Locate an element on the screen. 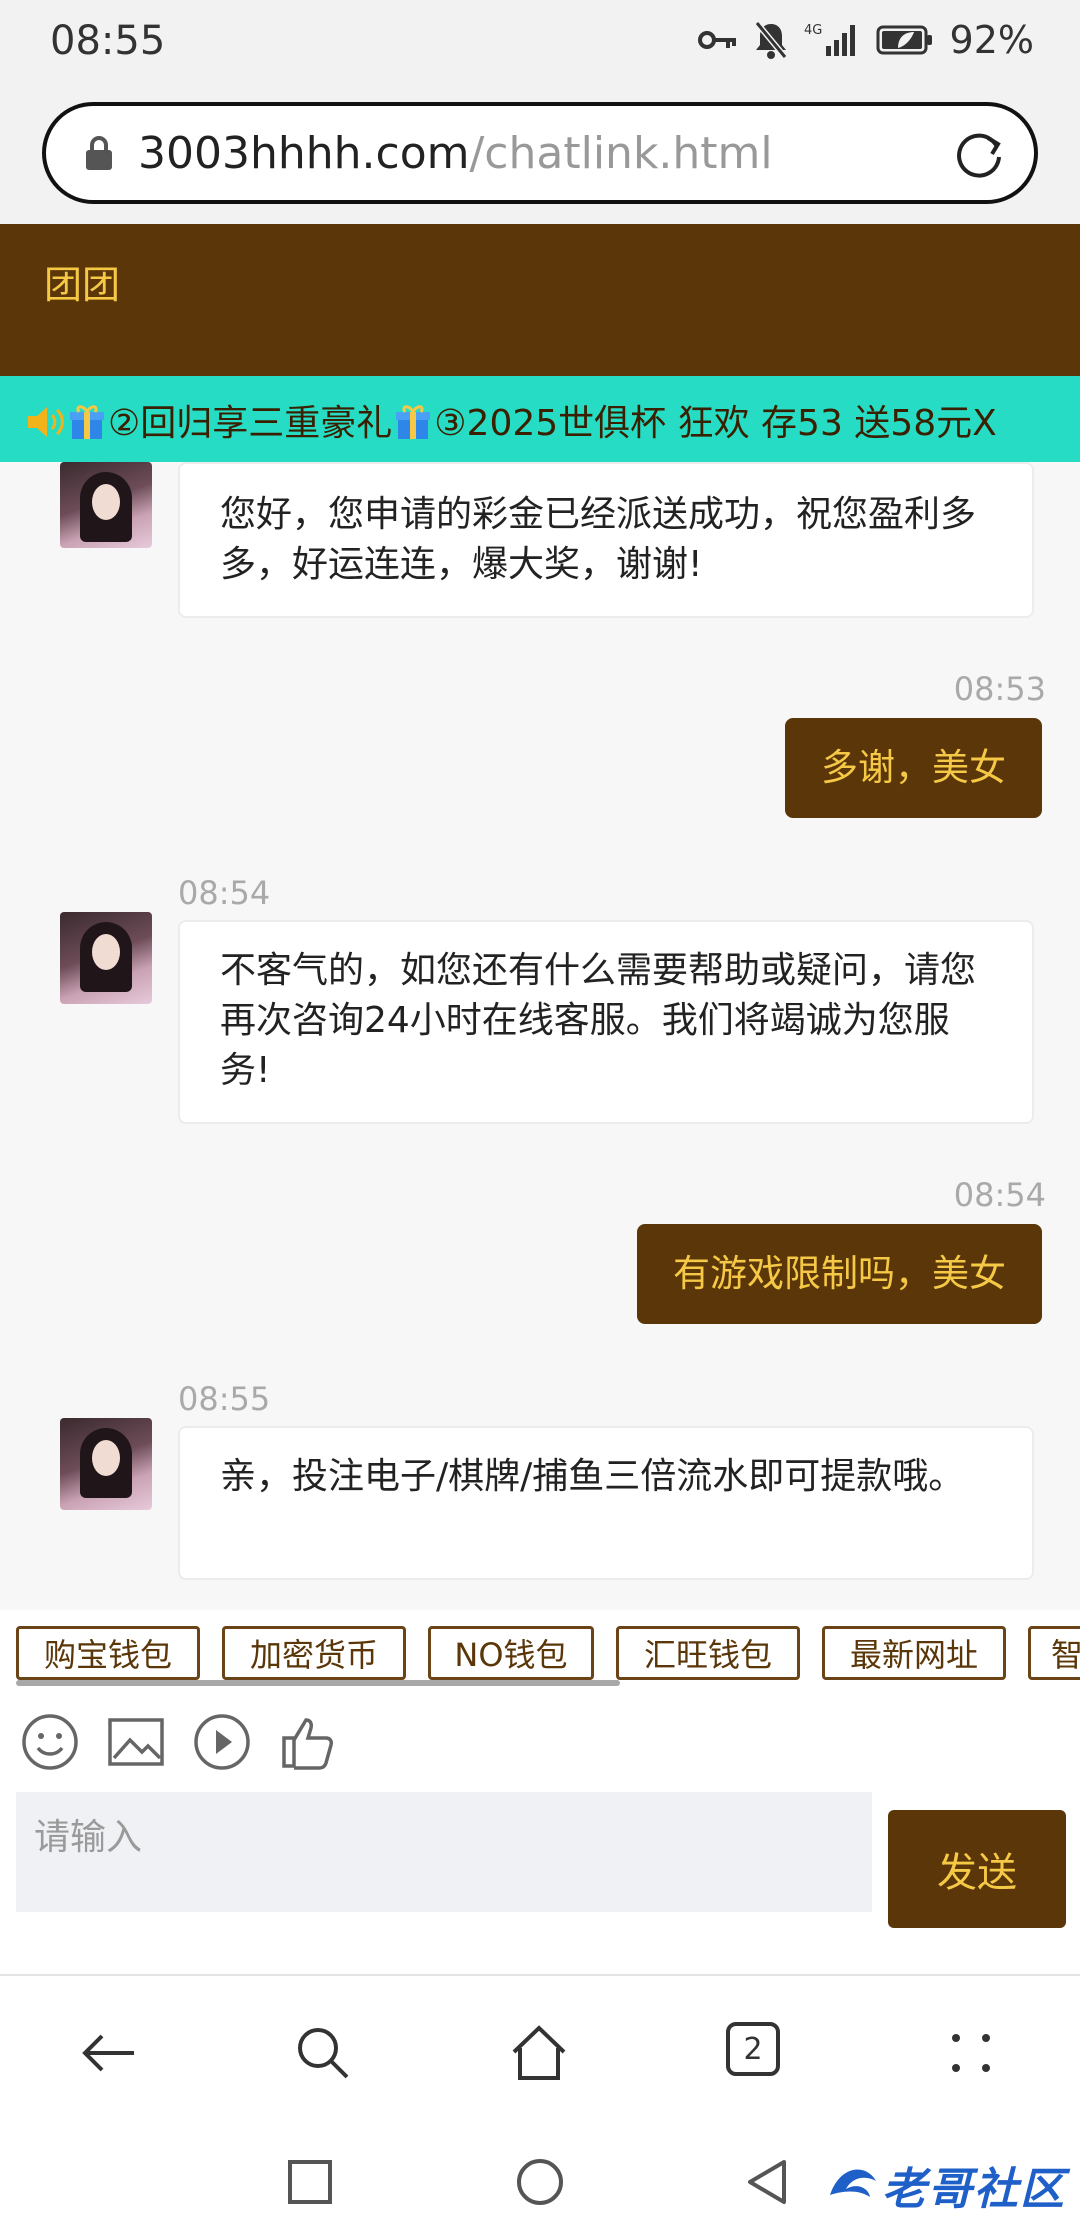 This screenshot has width=1080, height=2240. browser-toolbar: 3003hhhh.com/chatlink.html is located at coordinates (540, 155).